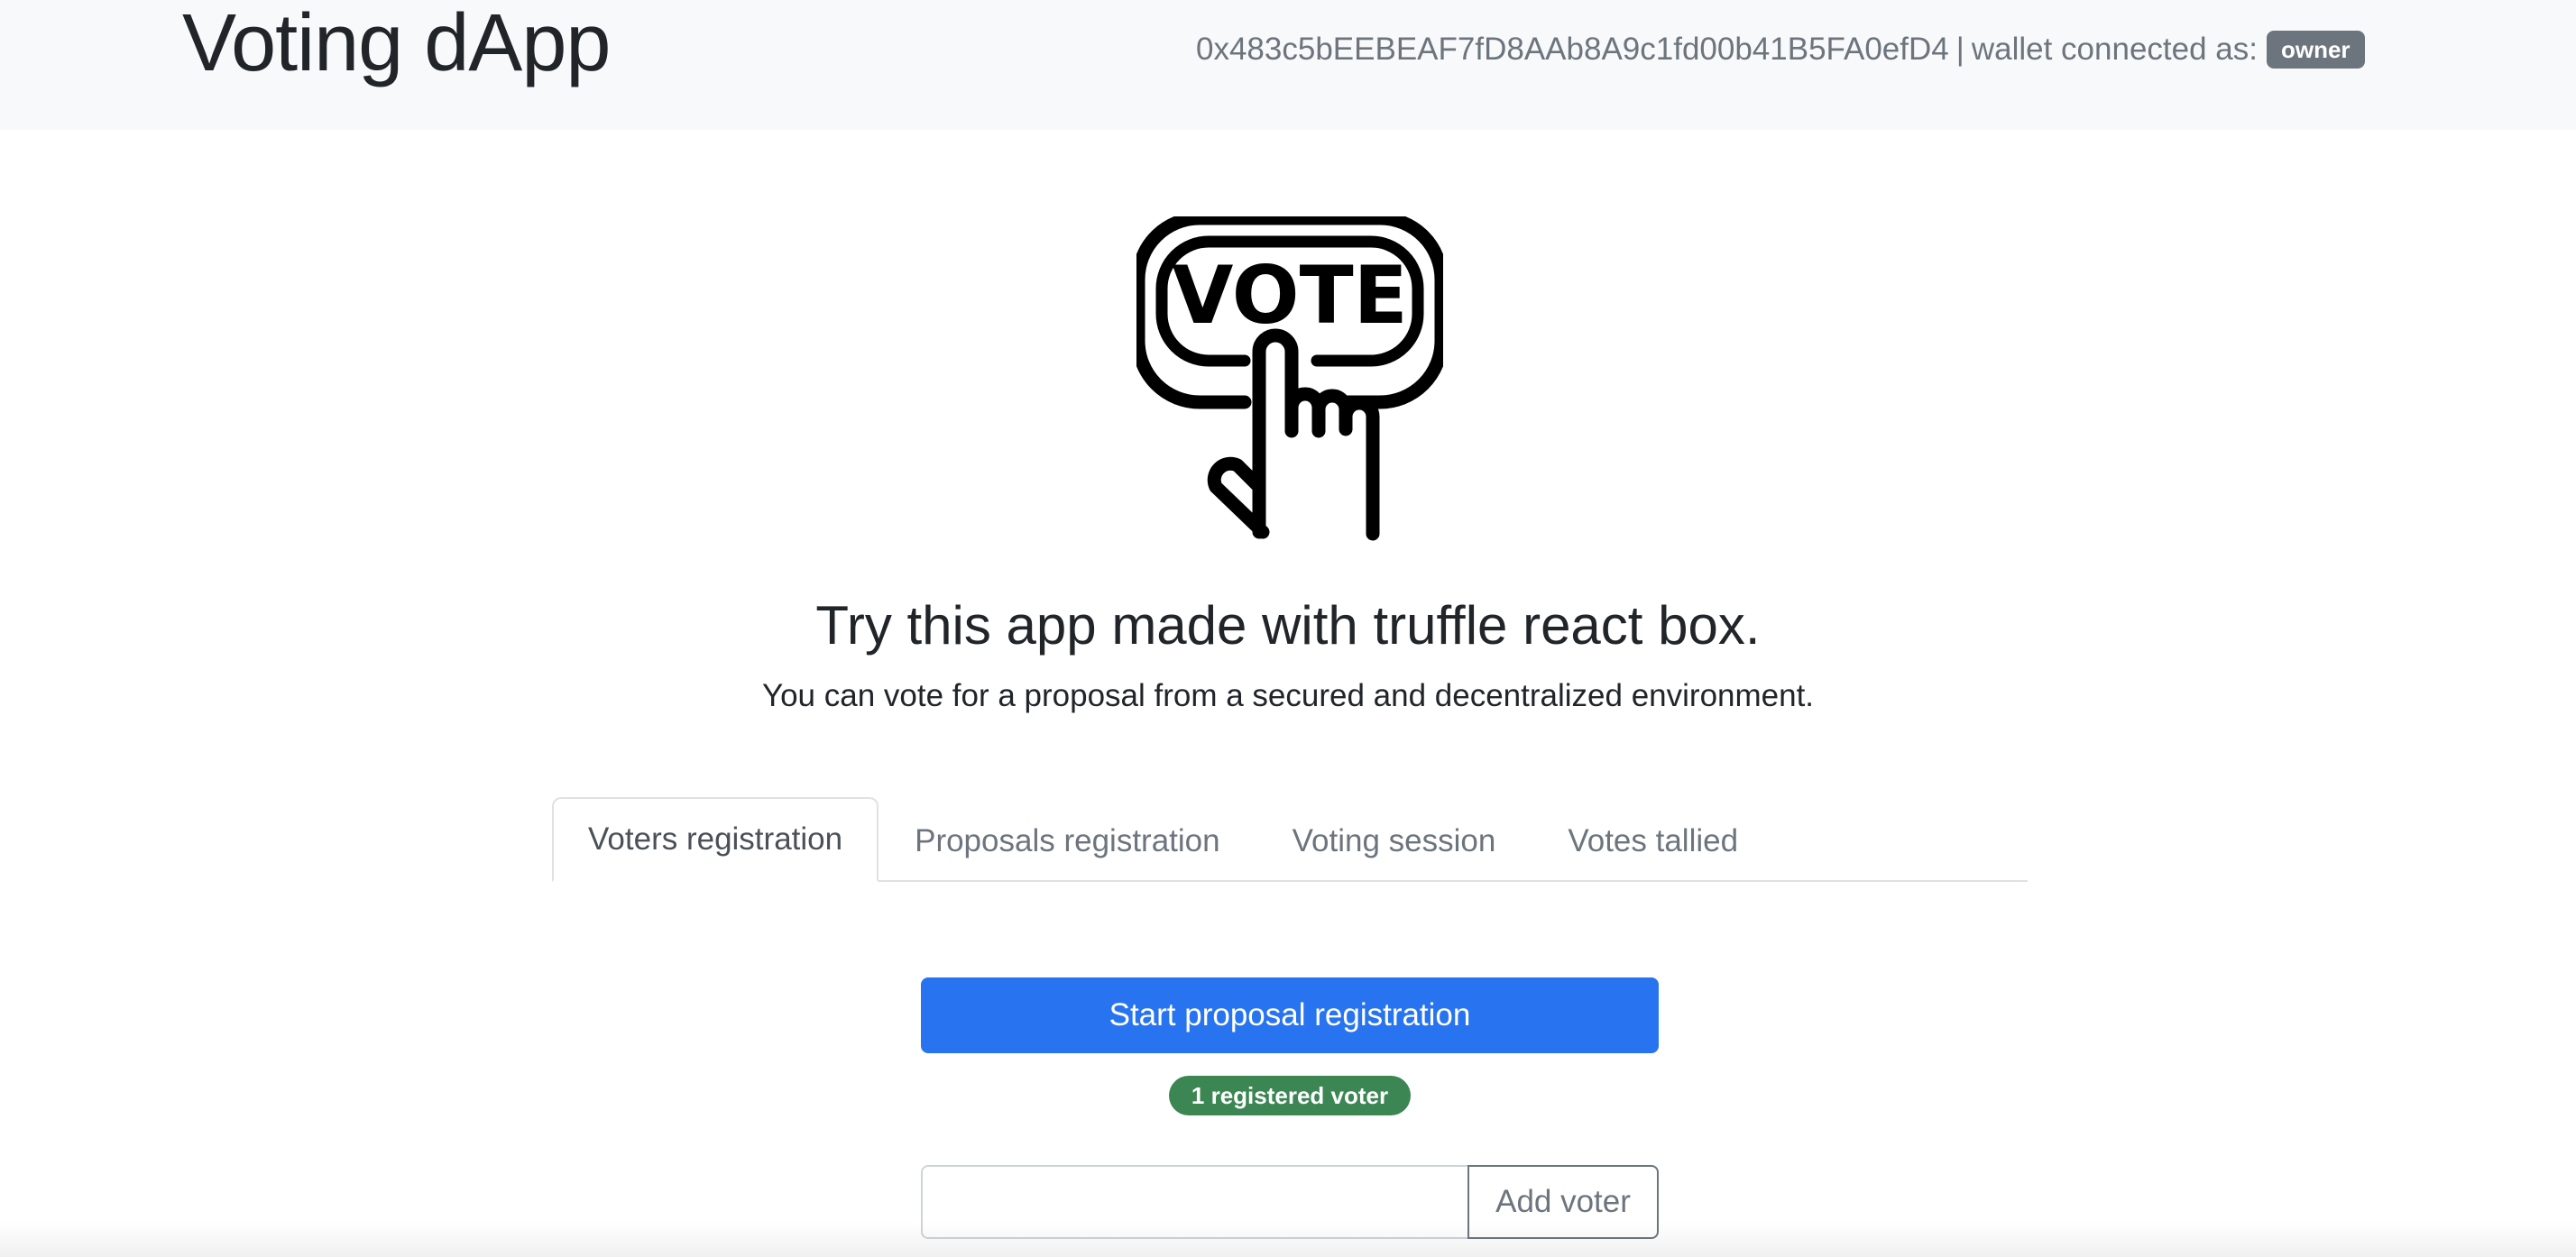 The height and width of the screenshot is (1257, 2576). I want to click on voter-address-input, so click(1194, 1202).